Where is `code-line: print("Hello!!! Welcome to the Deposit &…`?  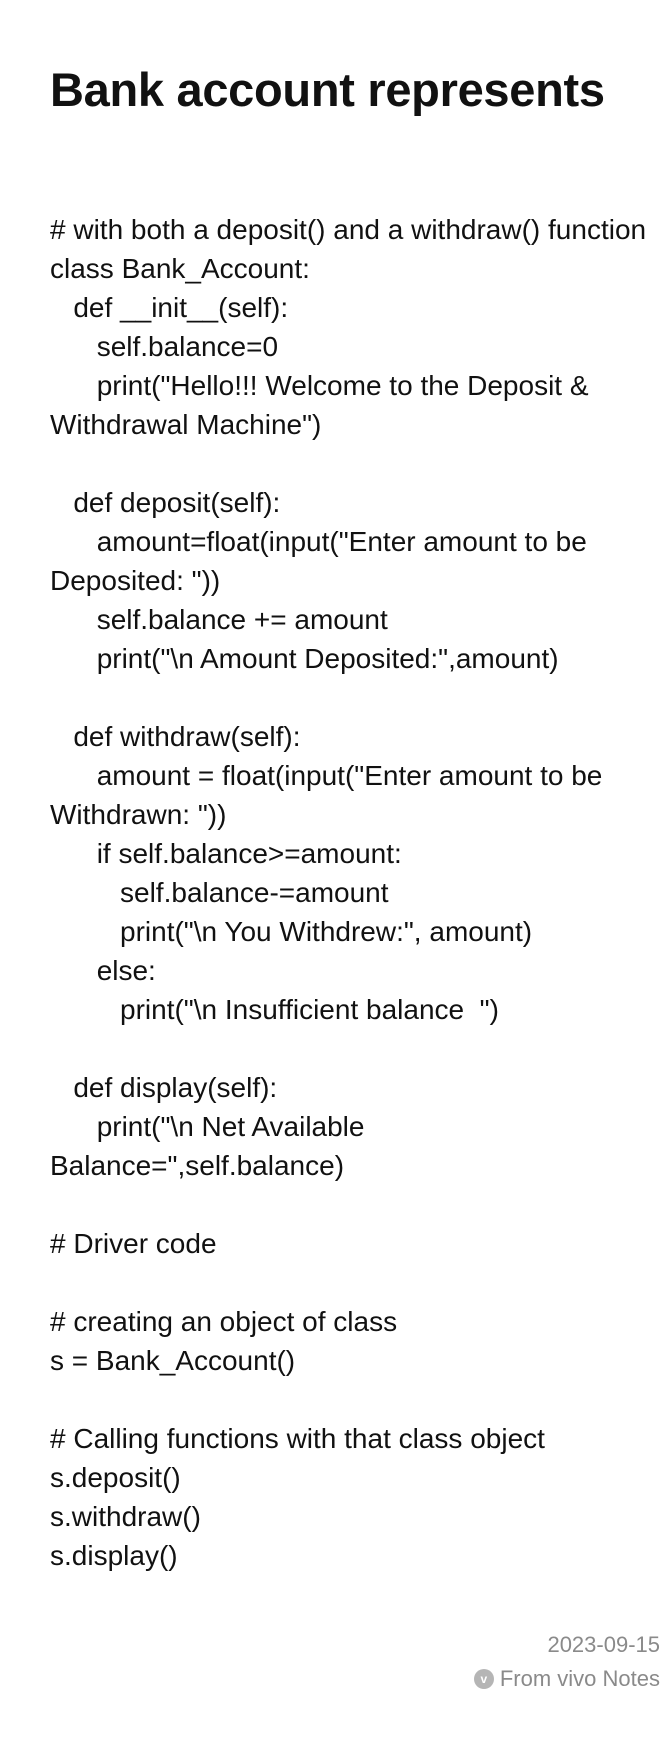 code-line: print("Hello!!! Welcome to the Deposit &… is located at coordinates (323, 405).